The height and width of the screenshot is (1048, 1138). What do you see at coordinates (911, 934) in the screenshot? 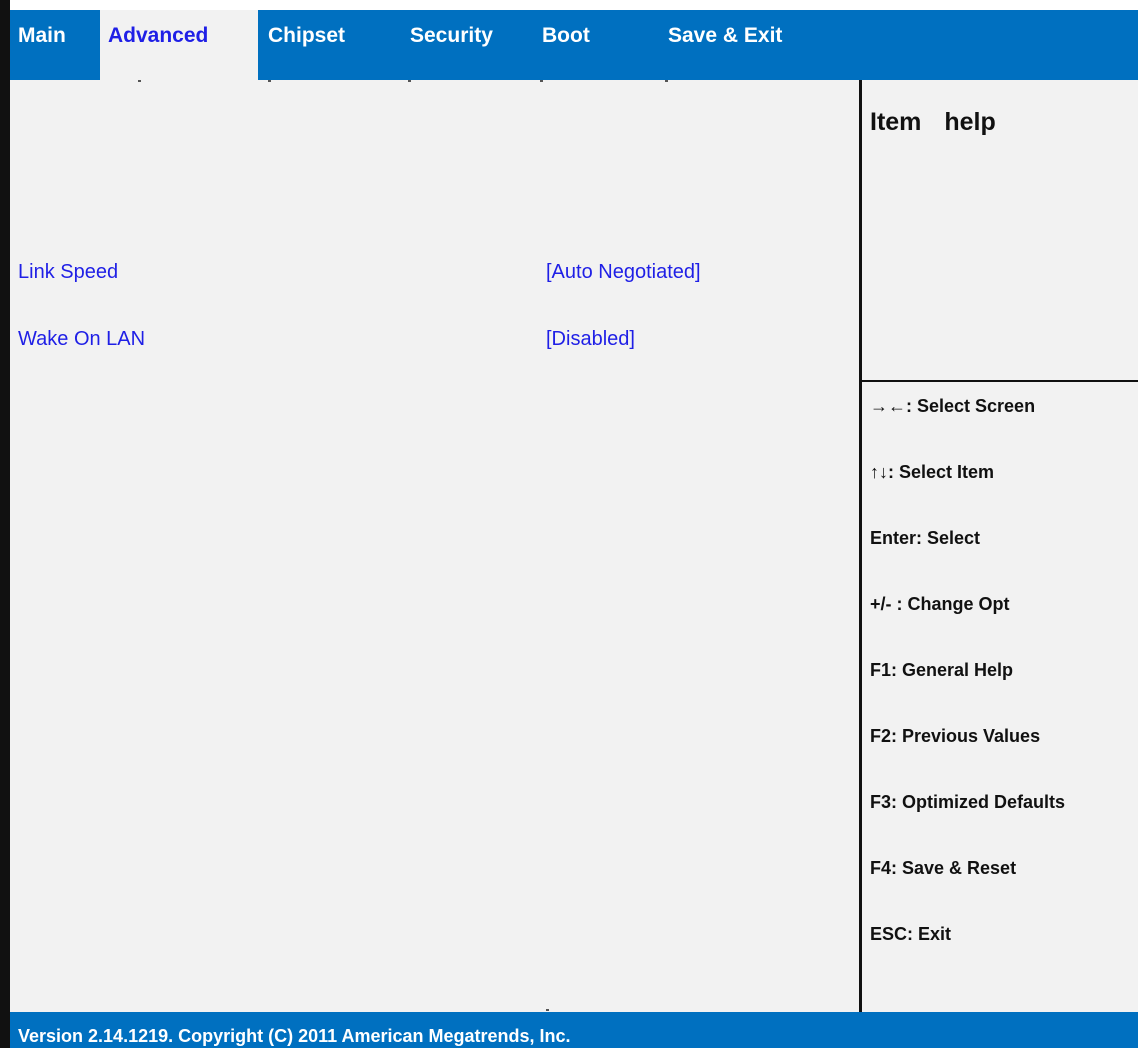
I see `key-hint-esc: ESC: Exit` at bounding box center [911, 934].